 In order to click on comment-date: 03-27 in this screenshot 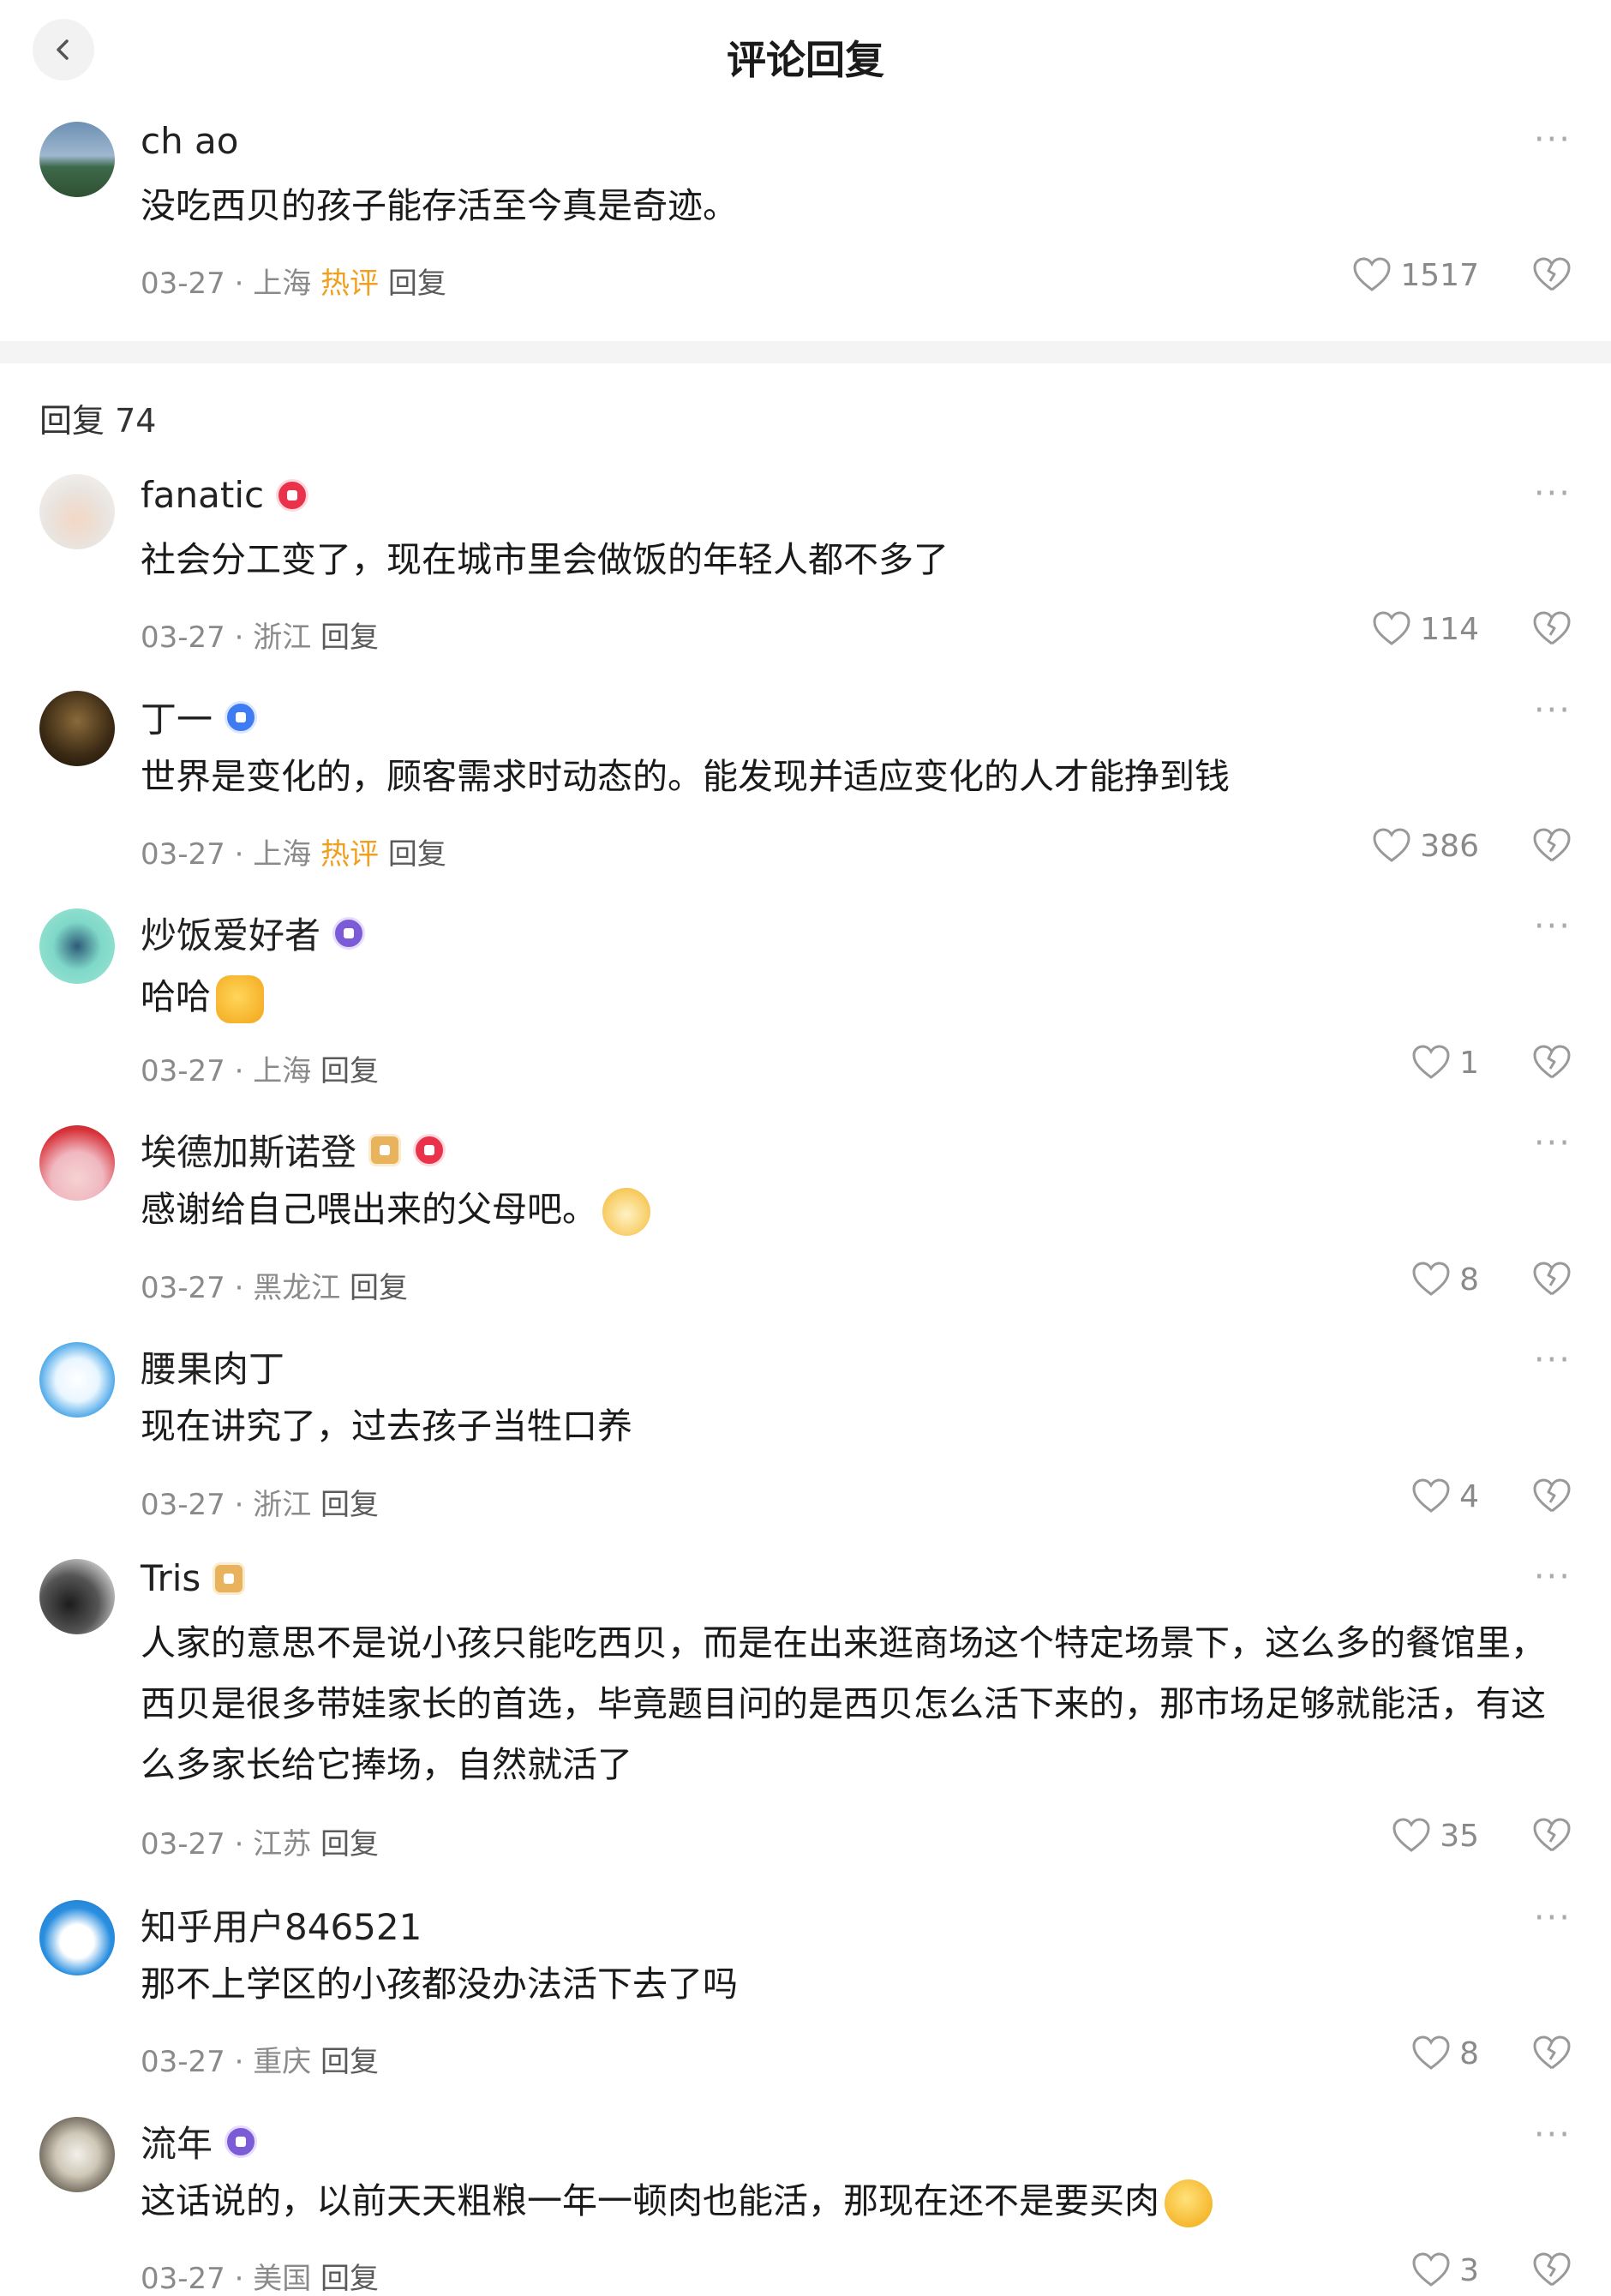, I will do `click(183, 284)`.